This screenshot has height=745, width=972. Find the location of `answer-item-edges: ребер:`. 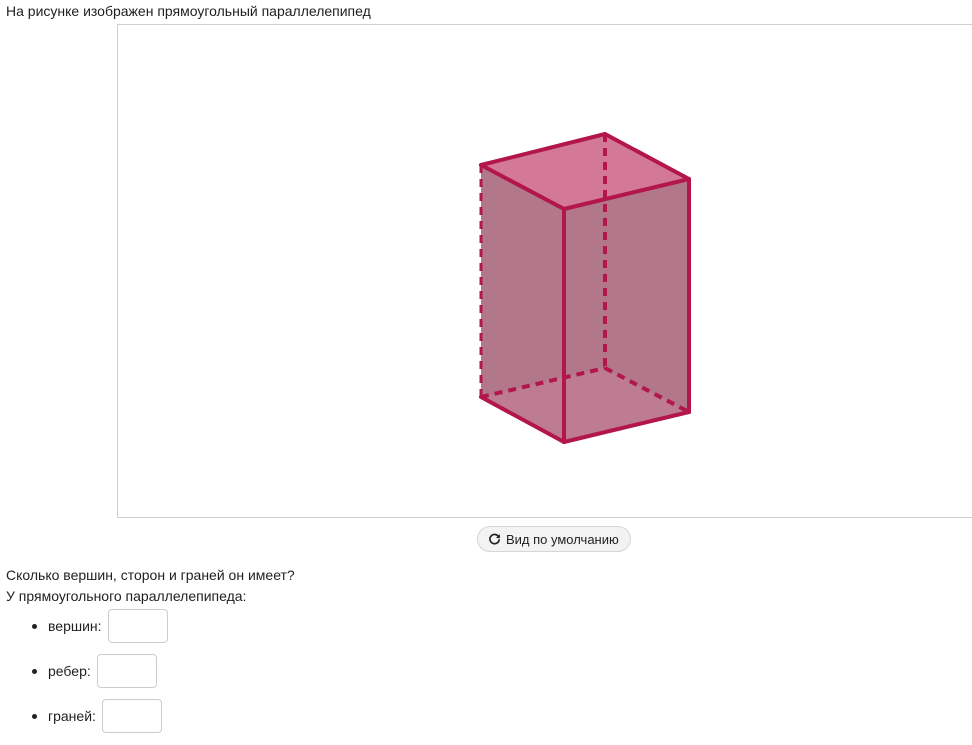

answer-item-edges: ребер: is located at coordinates (99, 671).